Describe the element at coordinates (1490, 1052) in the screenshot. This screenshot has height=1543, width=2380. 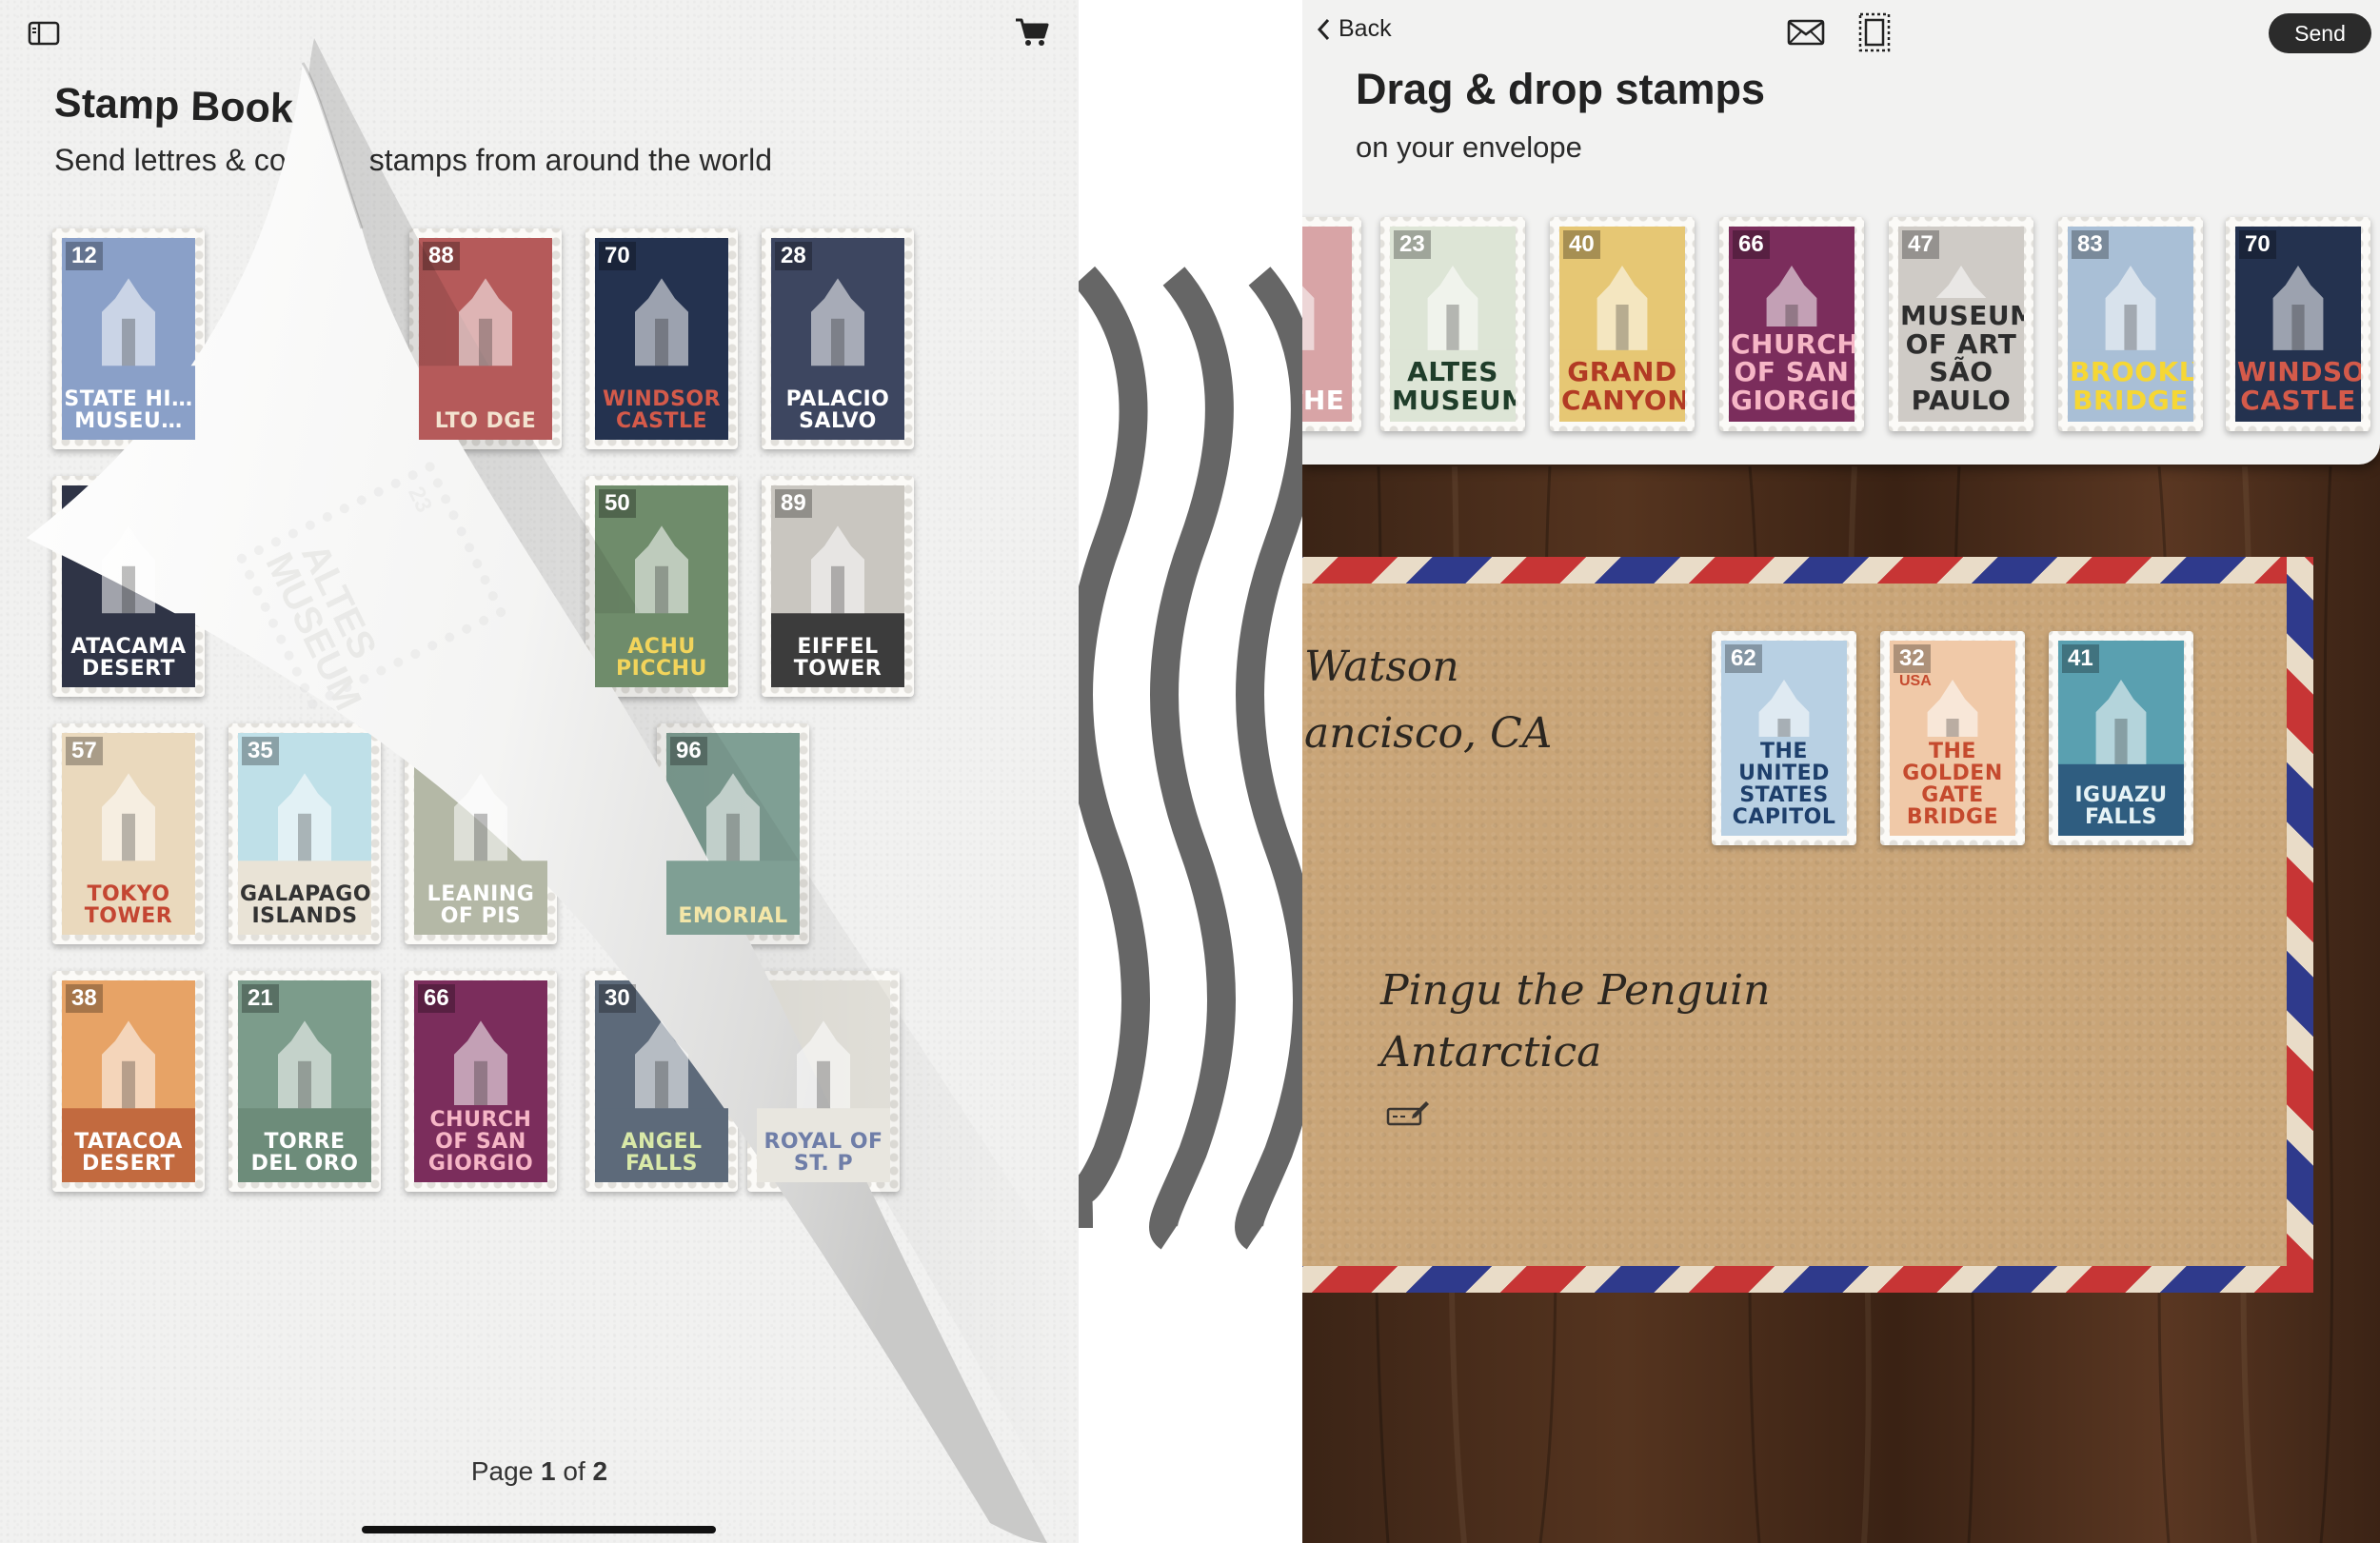
I see `recipient-region-text: Antarctica` at that location.